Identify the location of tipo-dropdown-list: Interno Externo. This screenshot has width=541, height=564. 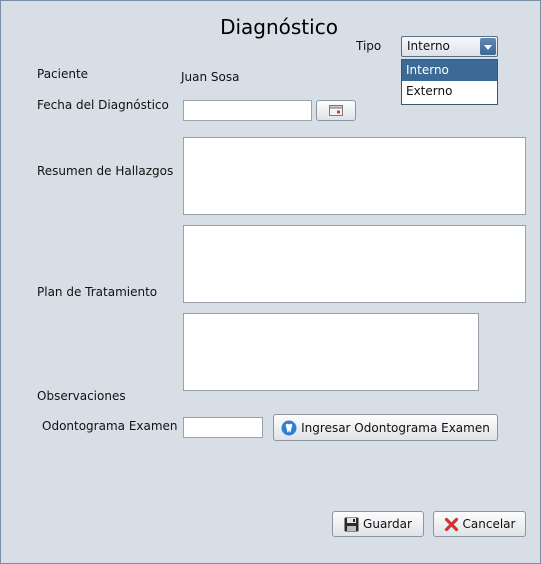
(449, 82).